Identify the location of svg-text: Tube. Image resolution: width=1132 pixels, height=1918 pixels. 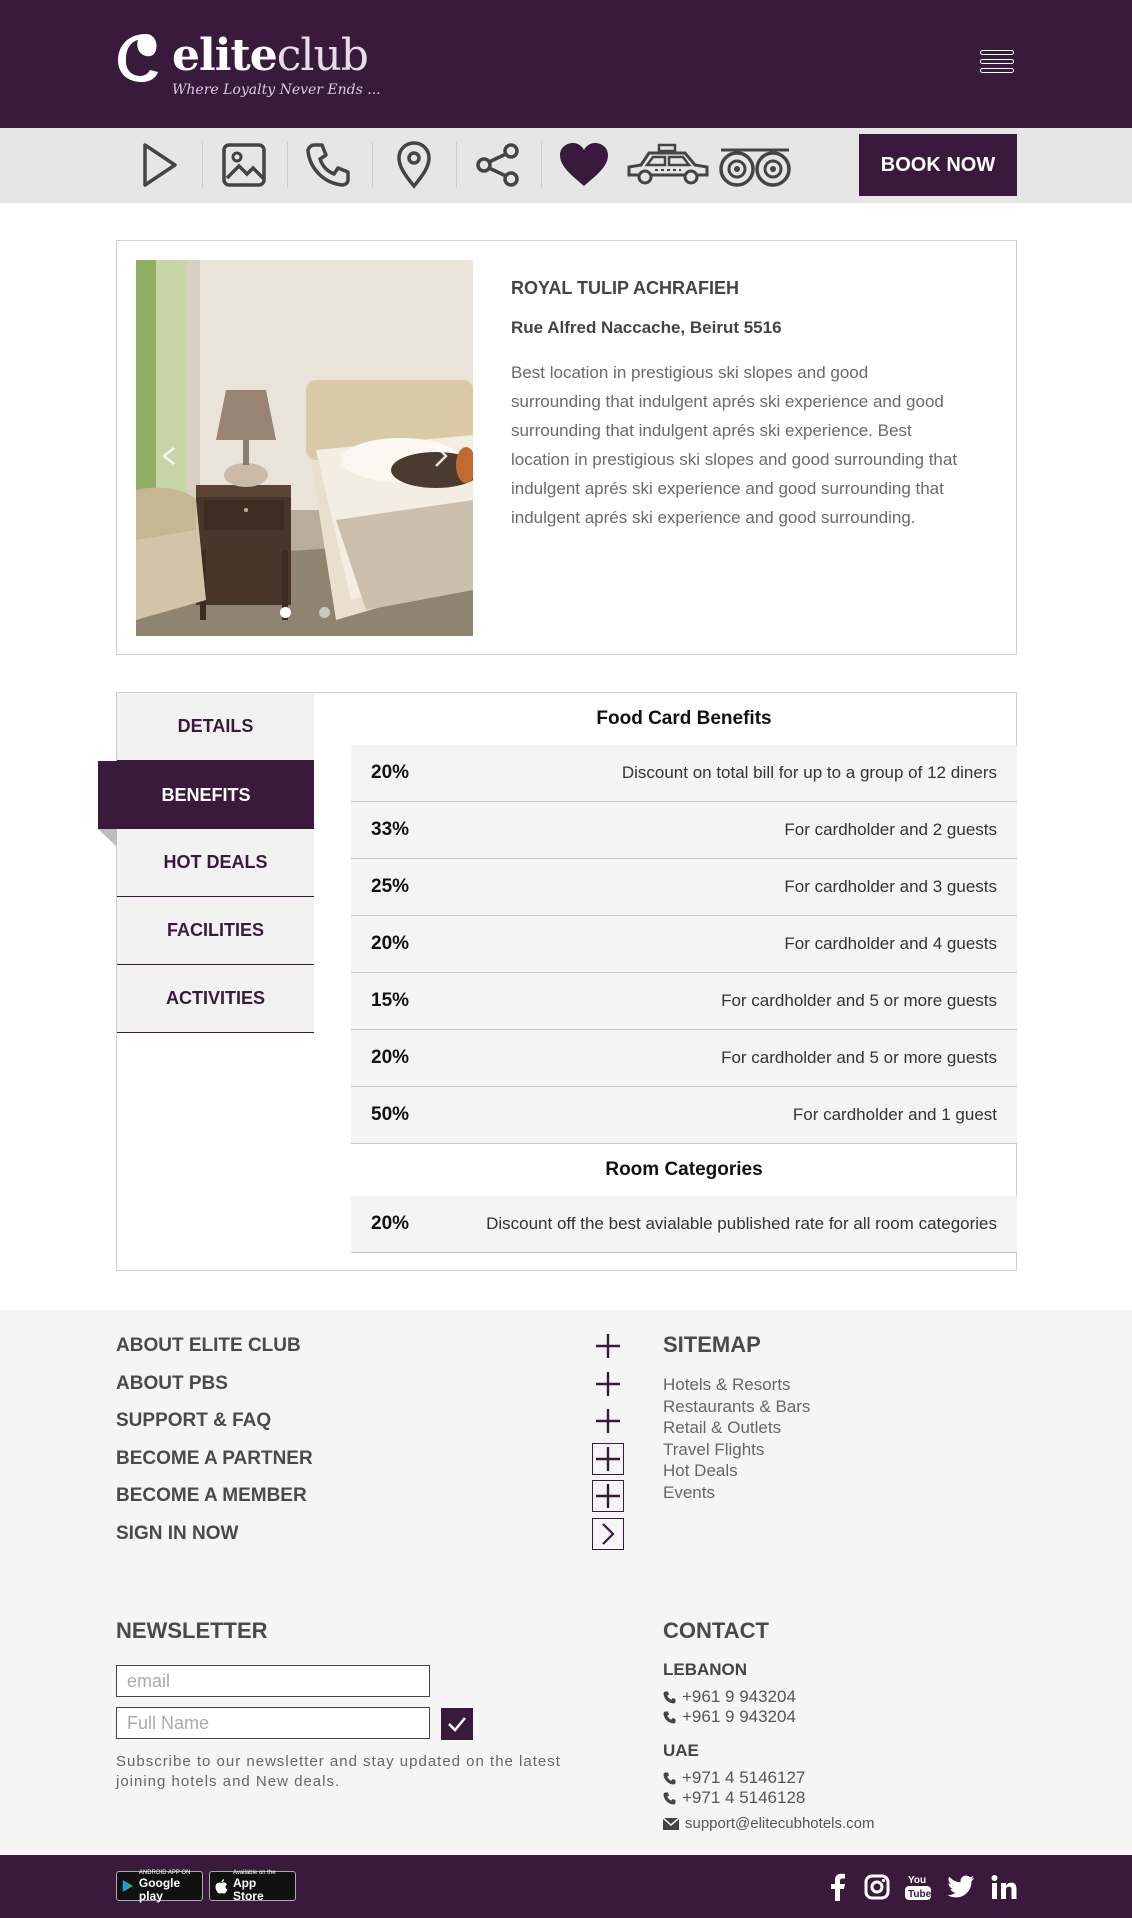
(920, 1894).